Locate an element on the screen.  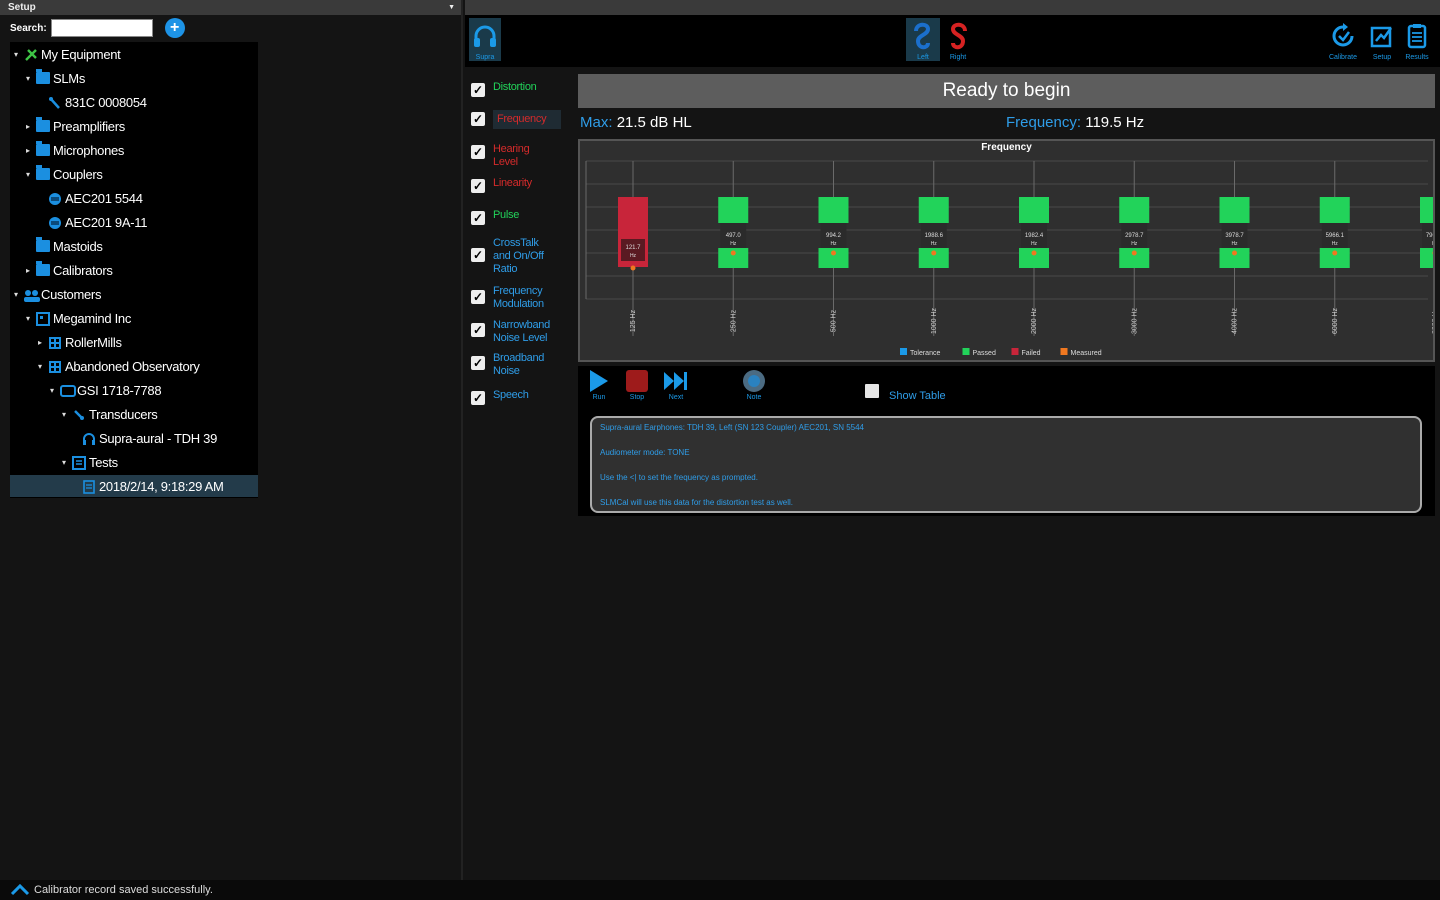
tree-item-preamplifiers: ▸ Preamplifiers is located at coordinates (75, 126).